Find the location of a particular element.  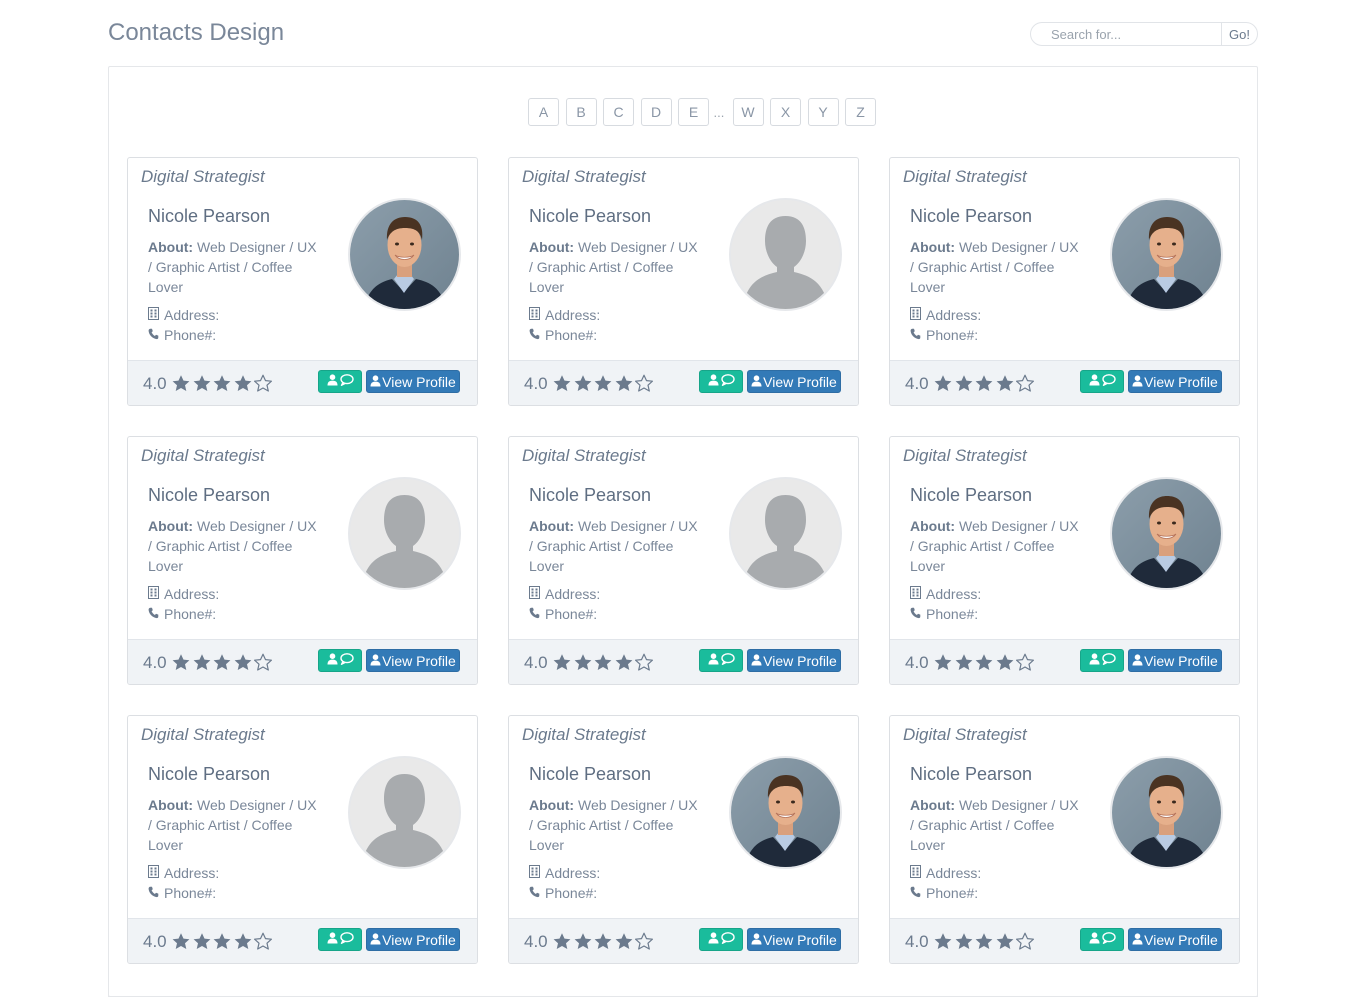

letter-filter-x: X is located at coordinates (785, 112).